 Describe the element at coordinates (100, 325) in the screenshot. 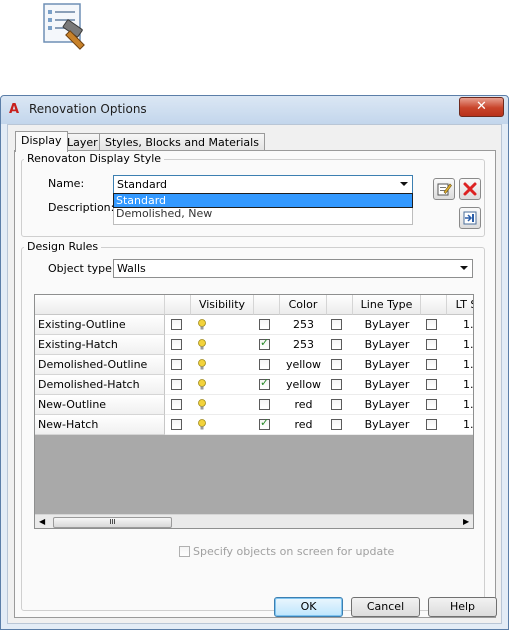

I see `row-name: Existing-Outline` at that location.